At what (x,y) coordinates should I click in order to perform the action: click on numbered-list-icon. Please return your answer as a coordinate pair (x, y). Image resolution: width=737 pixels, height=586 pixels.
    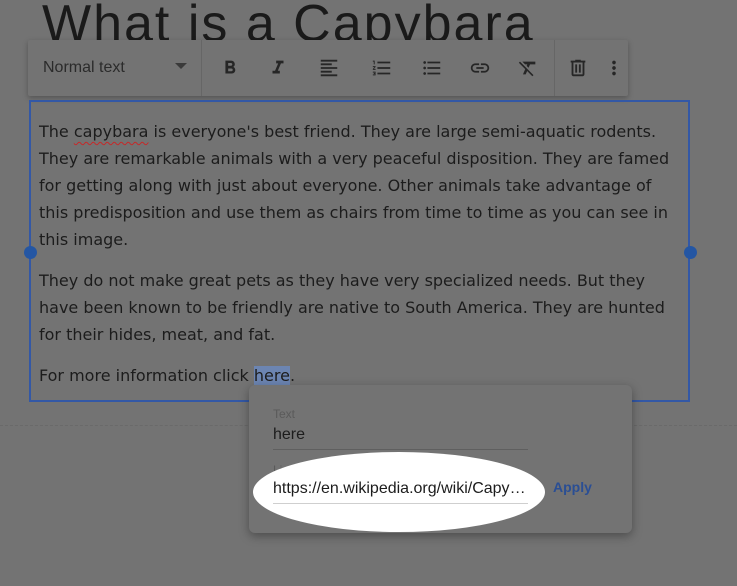
    Looking at the image, I should click on (381, 68).